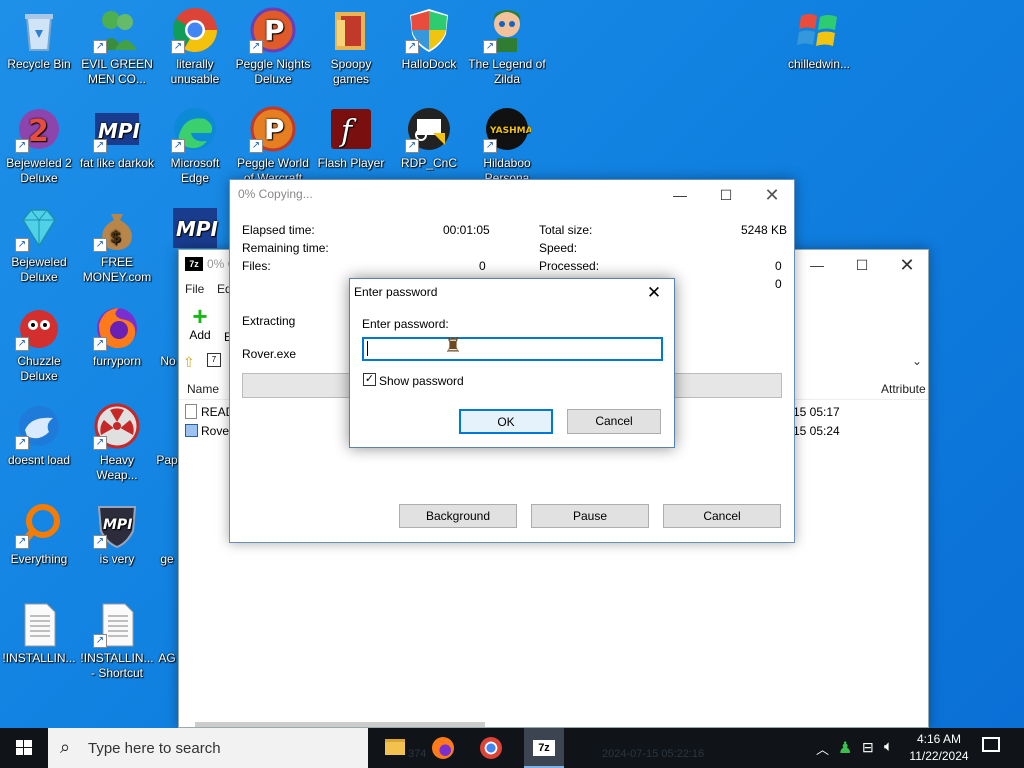  Describe the element at coordinates (195, 30) in the screenshot. I see `chrome-icon: ↗` at that location.